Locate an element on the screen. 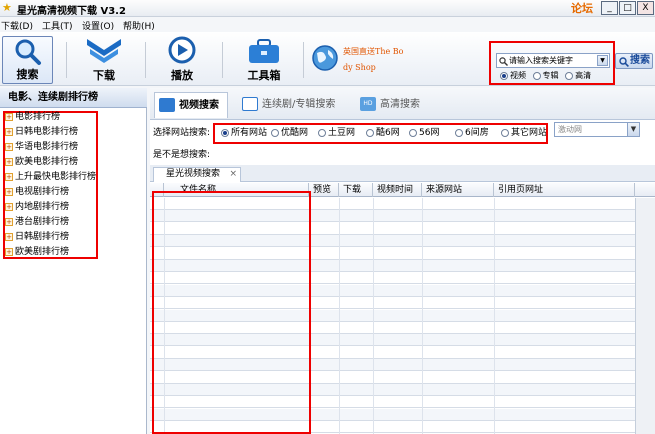 The width and height of the screenshot is (655, 434). series-tab-icon is located at coordinates (250, 104).